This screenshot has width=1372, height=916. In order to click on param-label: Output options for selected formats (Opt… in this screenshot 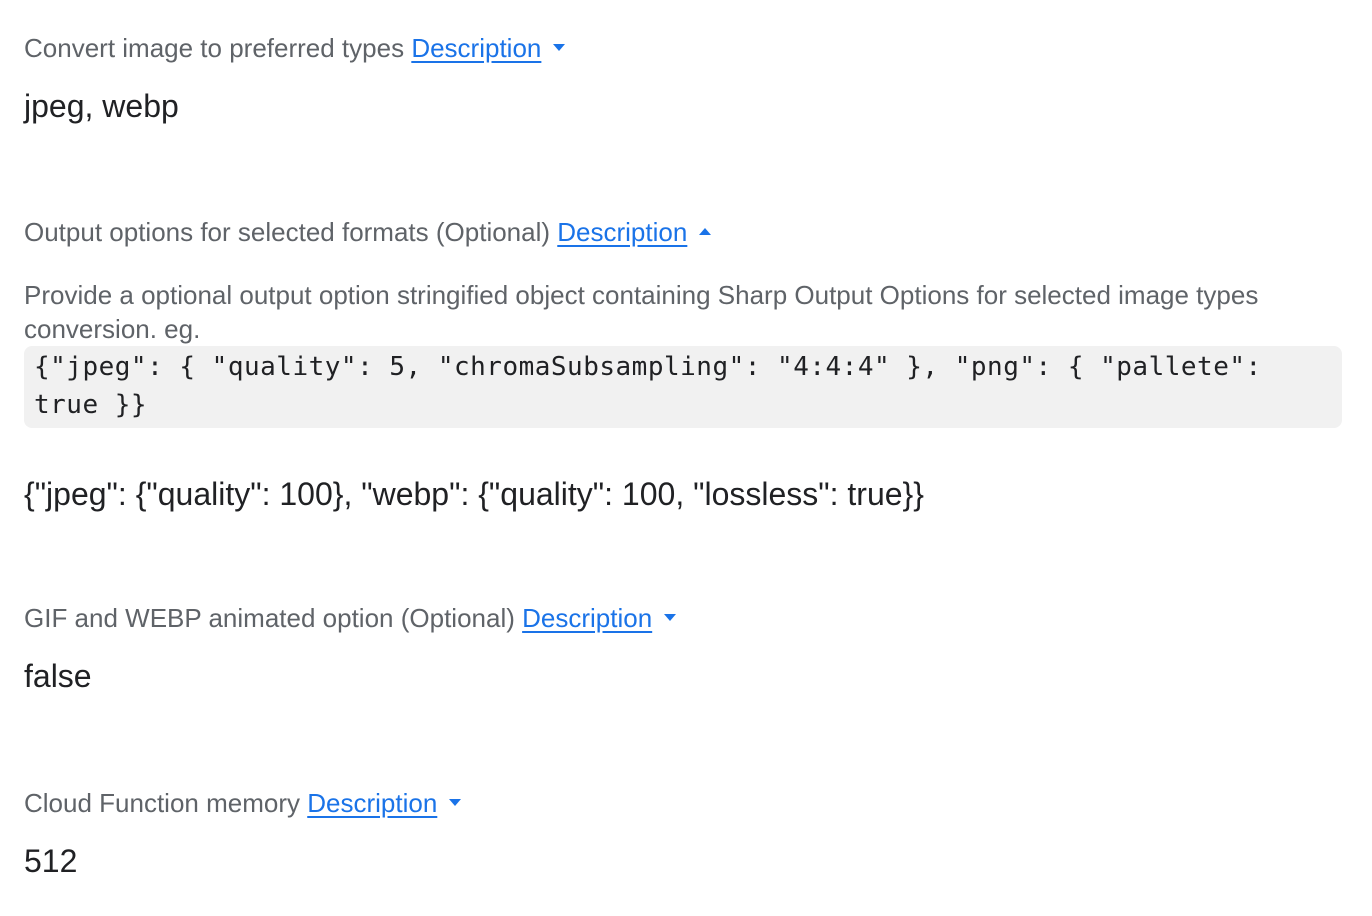, I will do `click(287, 232)`.